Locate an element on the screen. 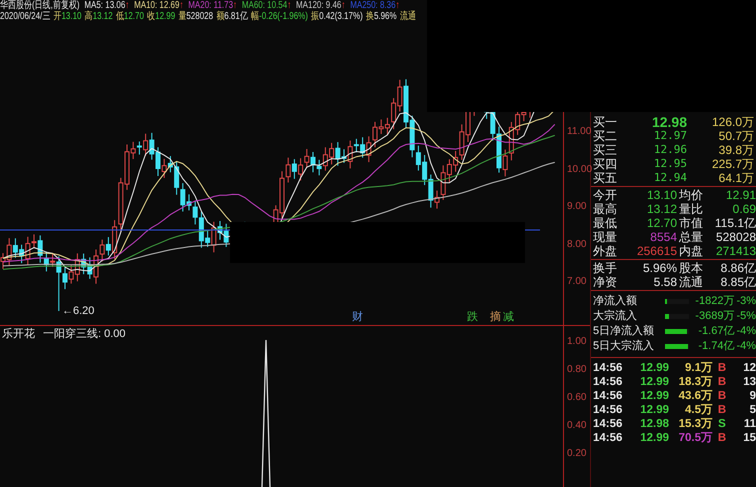 The width and height of the screenshot is (756, 487). bid-label: 买五 is located at coordinates (605, 178).